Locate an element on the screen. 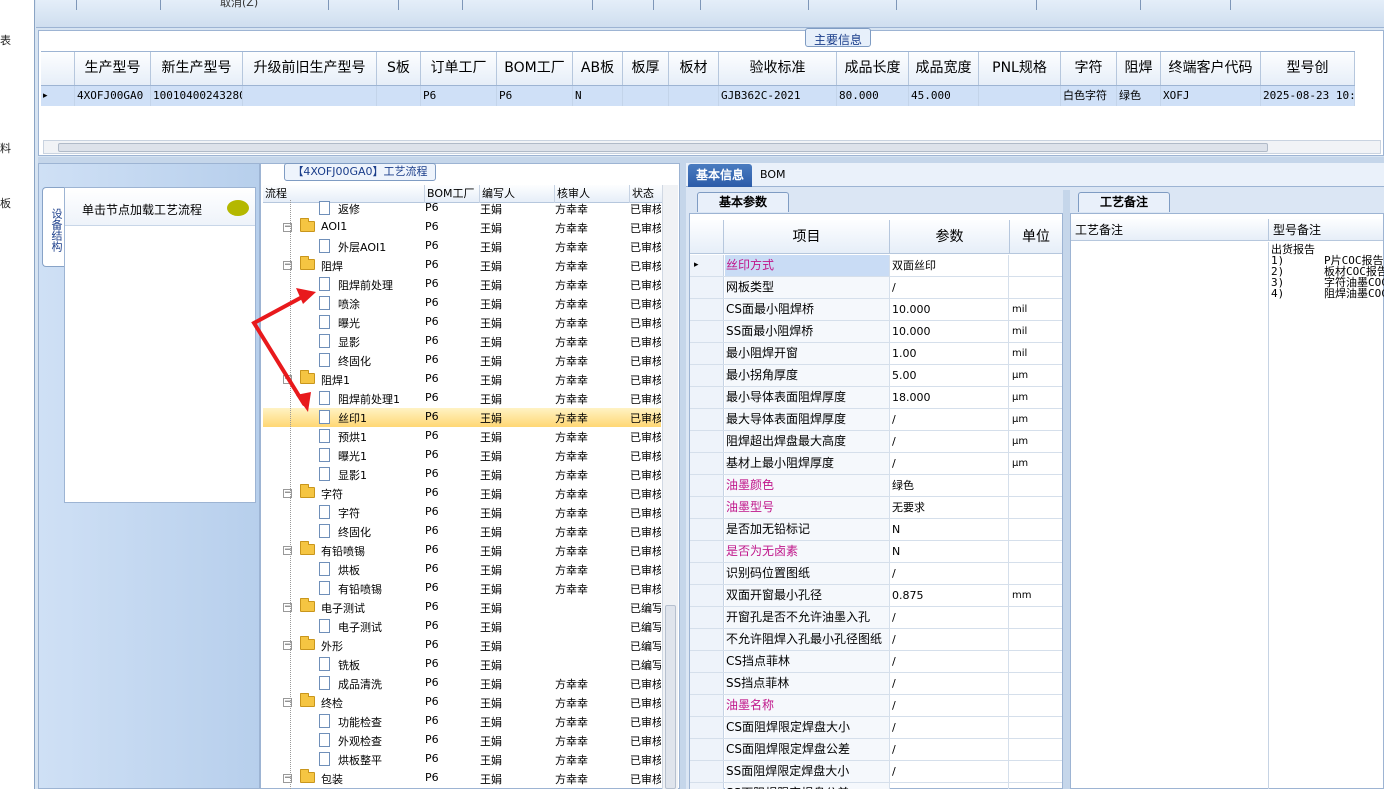 The height and width of the screenshot is (789, 1384). main-cell: 4XOFJ00GA0 is located at coordinates (113, 96).